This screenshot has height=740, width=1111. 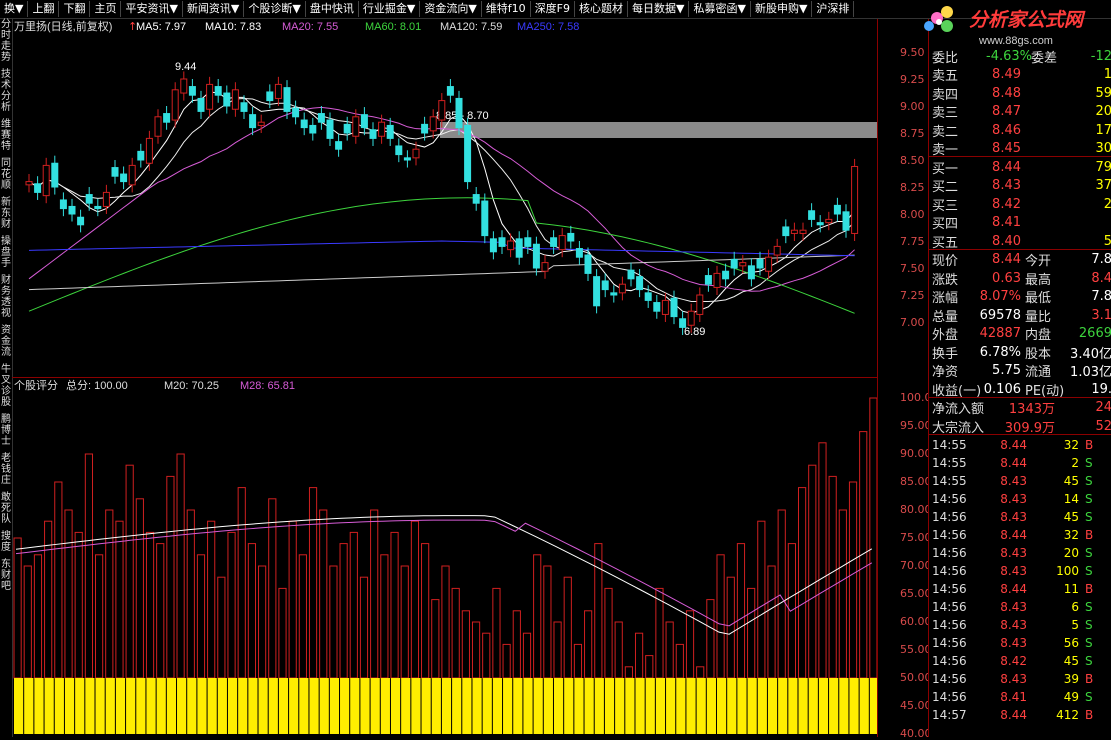 What do you see at coordinates (833, 9) in the screenshot?
I see `toolbar-item: 沪深排` at bounding box center [833, 9].